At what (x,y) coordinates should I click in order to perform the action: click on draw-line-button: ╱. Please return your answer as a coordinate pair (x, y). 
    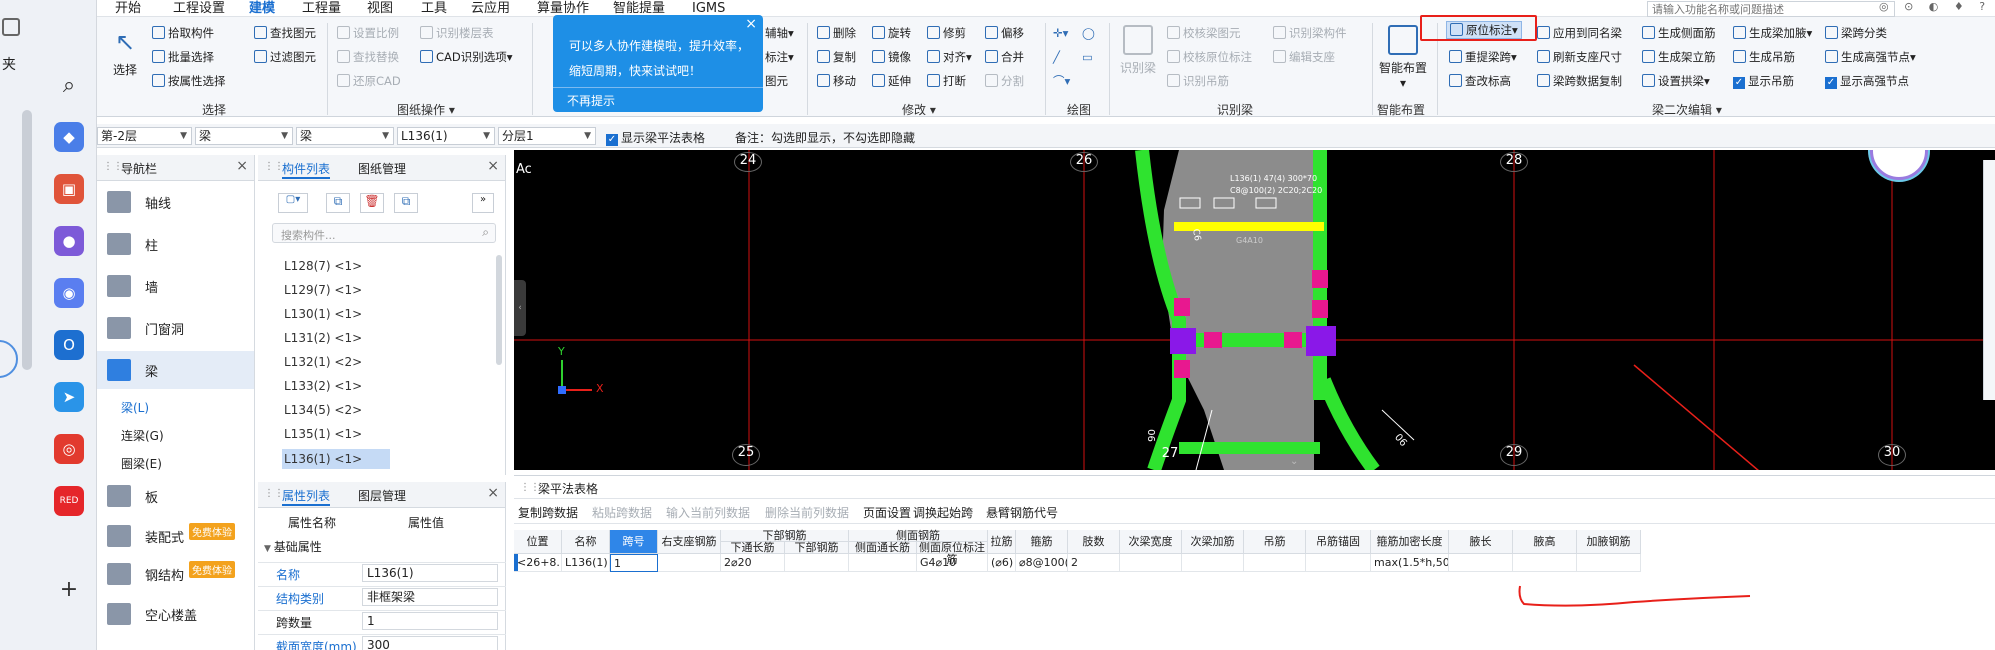
    Looking at the image, I should click on (1056, 57).